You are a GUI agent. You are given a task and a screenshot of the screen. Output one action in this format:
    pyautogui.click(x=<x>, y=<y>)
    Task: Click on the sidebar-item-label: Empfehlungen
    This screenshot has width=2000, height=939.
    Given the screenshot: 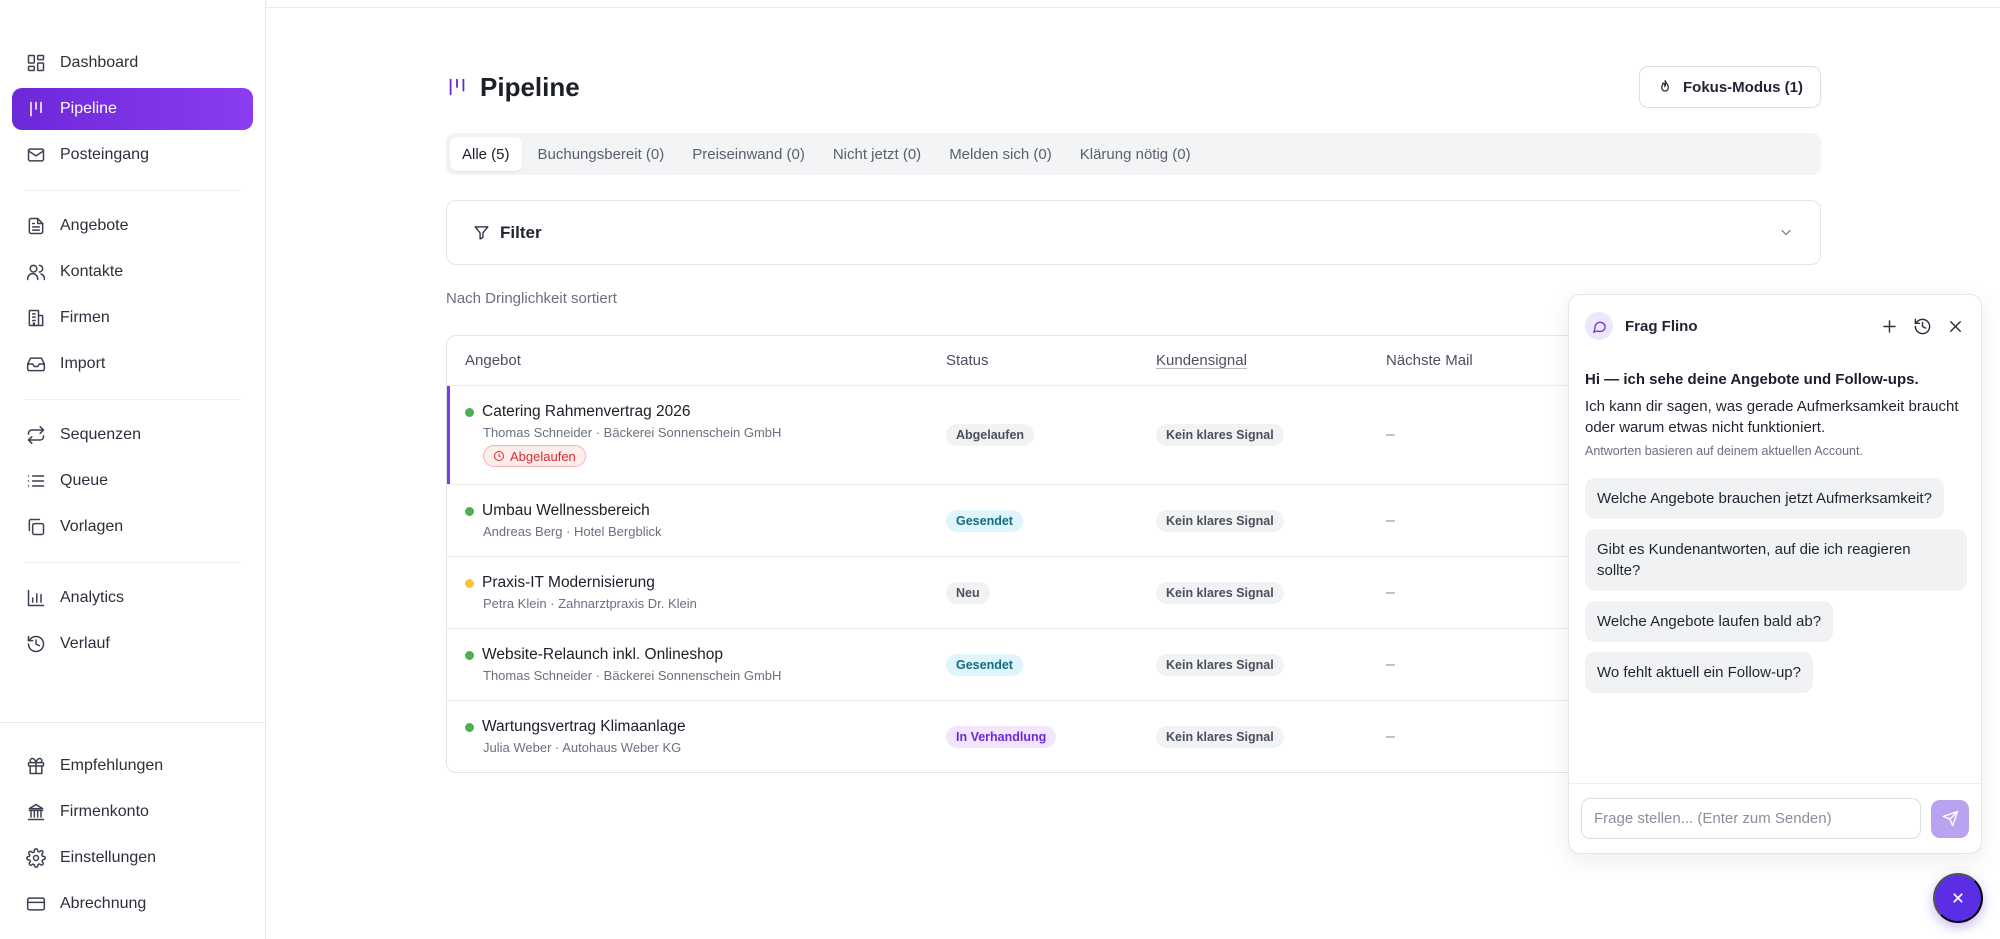 What is the action you would take?
    pyautogui.click(x=112, y=765)
    